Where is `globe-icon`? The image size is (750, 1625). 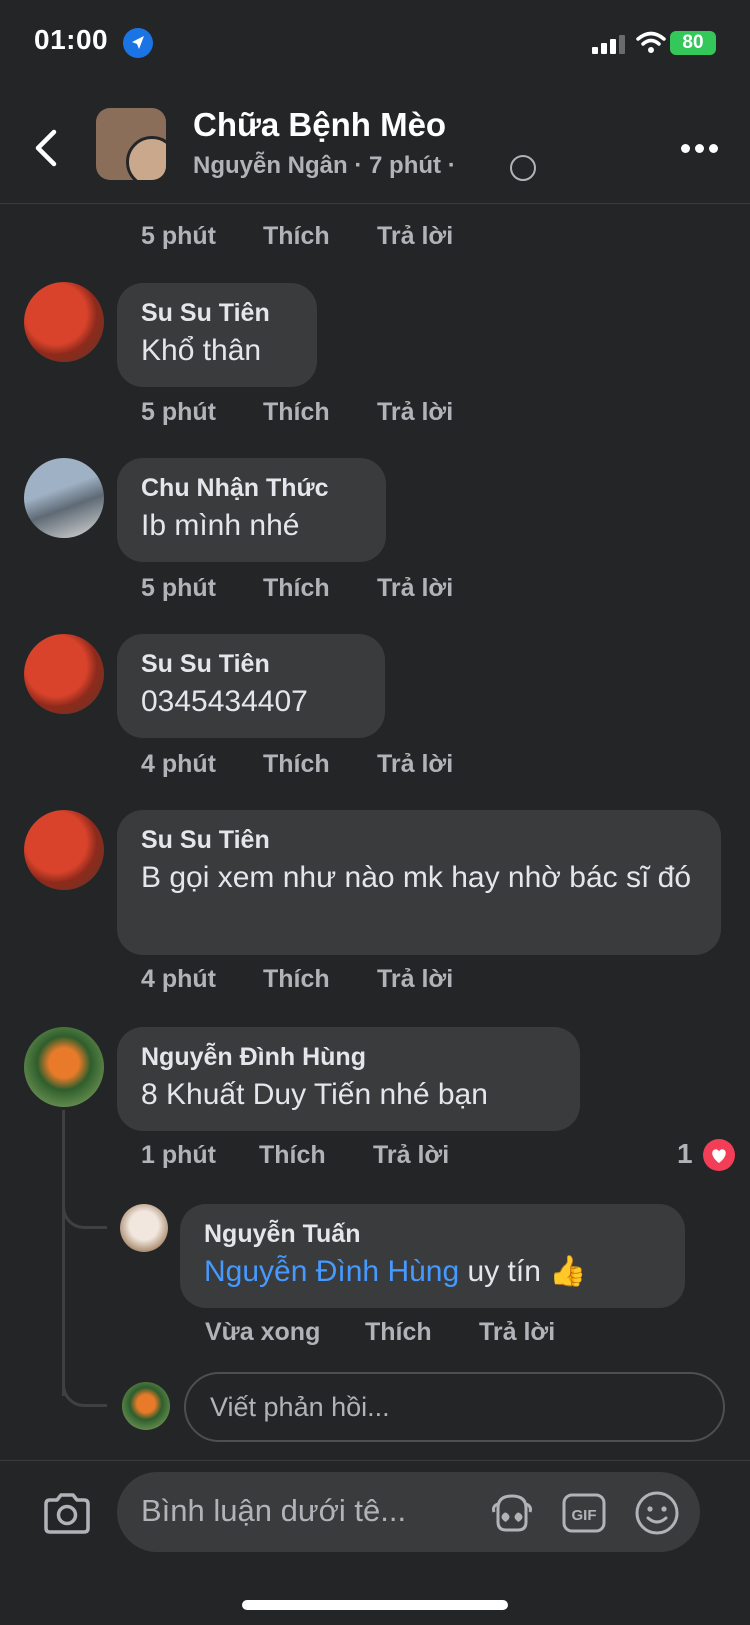
globe-icon is located at coordinates (523, 168).